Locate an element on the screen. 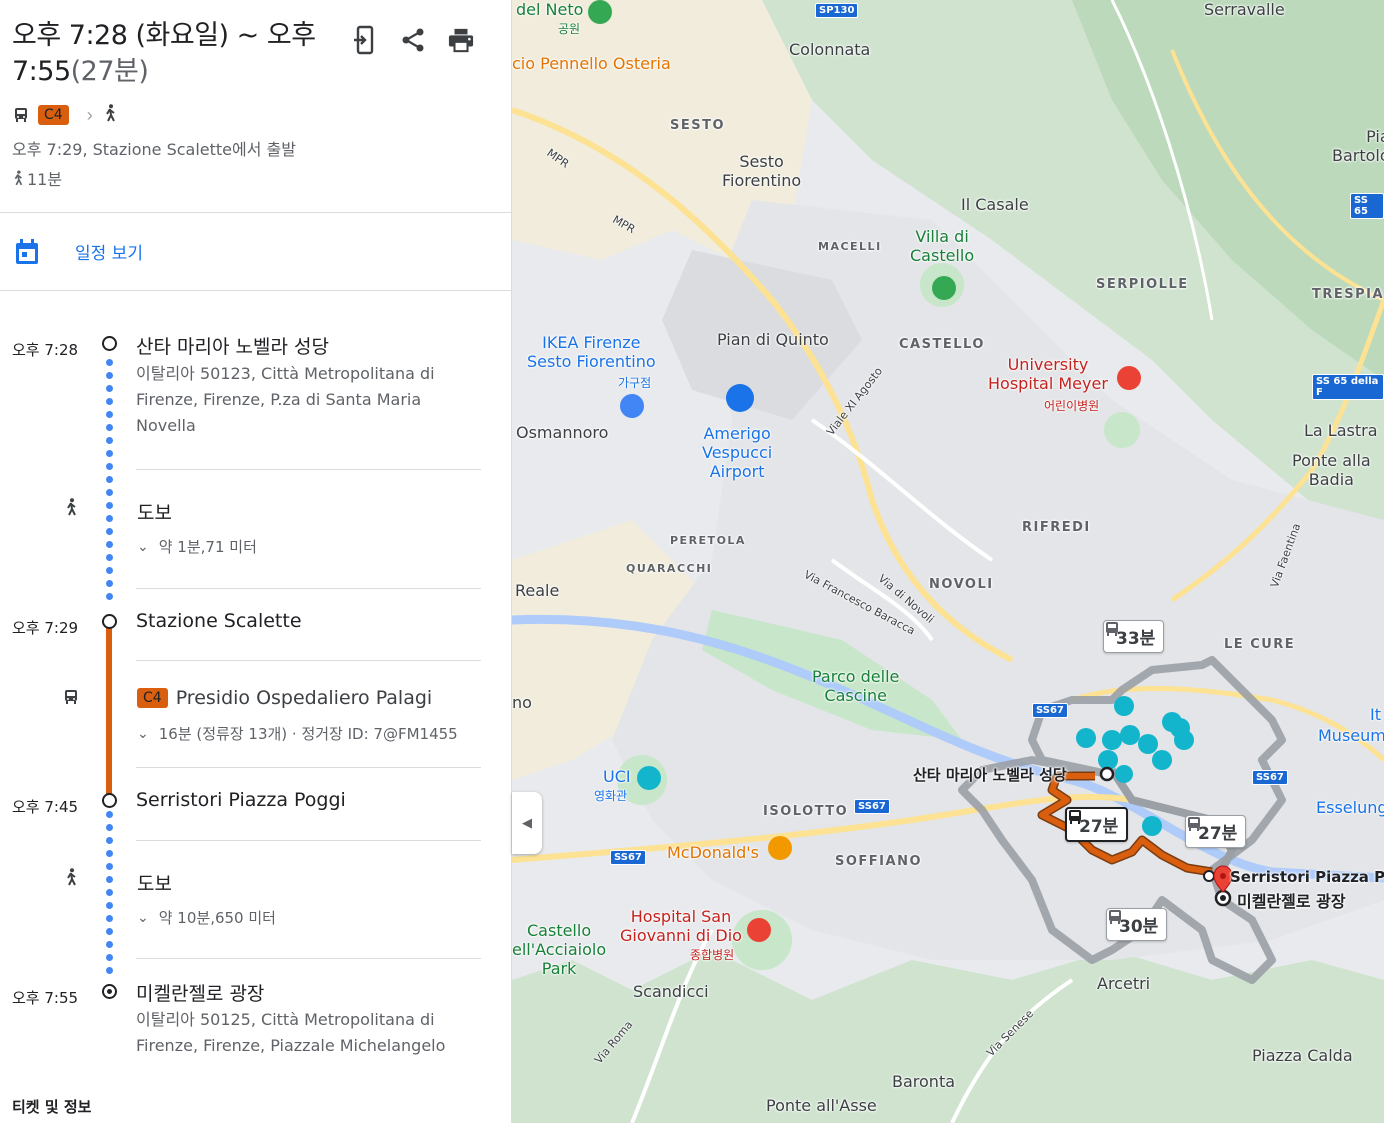 Image resolution: width=1384 pixels, height=1123 pixels. map-label: ISOLOTTO is located at coordinates (806, 811).